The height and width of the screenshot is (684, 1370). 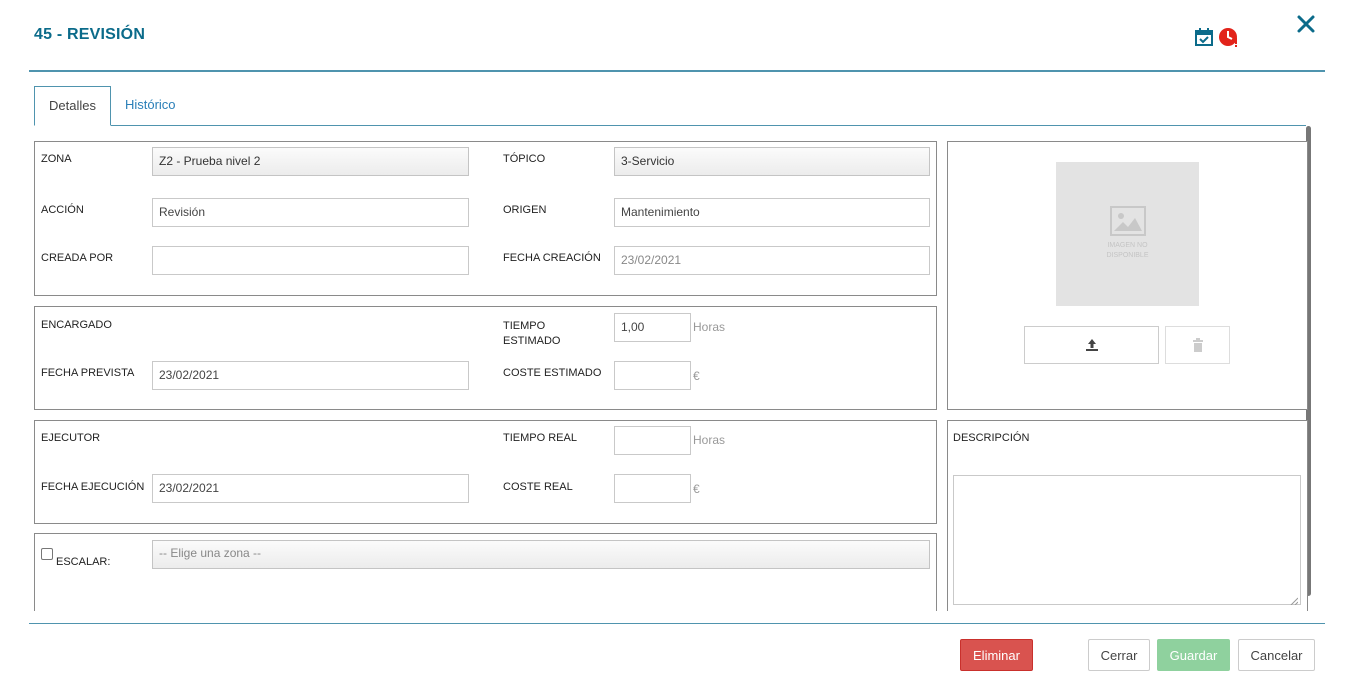 What do you see at coordinates (47, 554) in the screenshot?
I see `escalar-checkbox` at bounding box center [47, 554].